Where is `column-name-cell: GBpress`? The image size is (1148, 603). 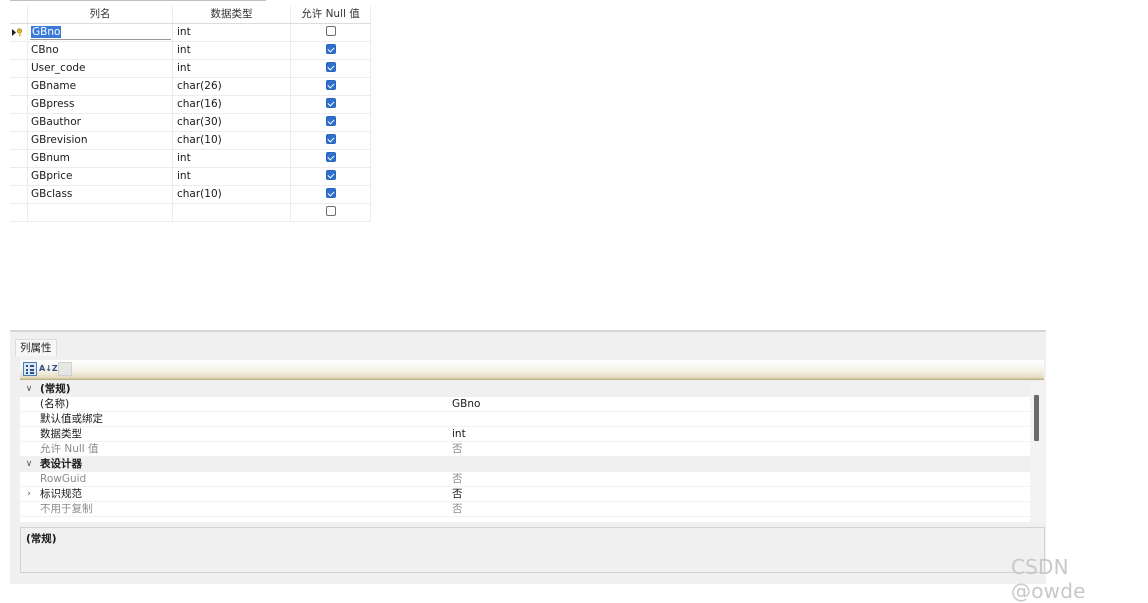
column-name-cell: GBpress is located at coordinates (100, 104).